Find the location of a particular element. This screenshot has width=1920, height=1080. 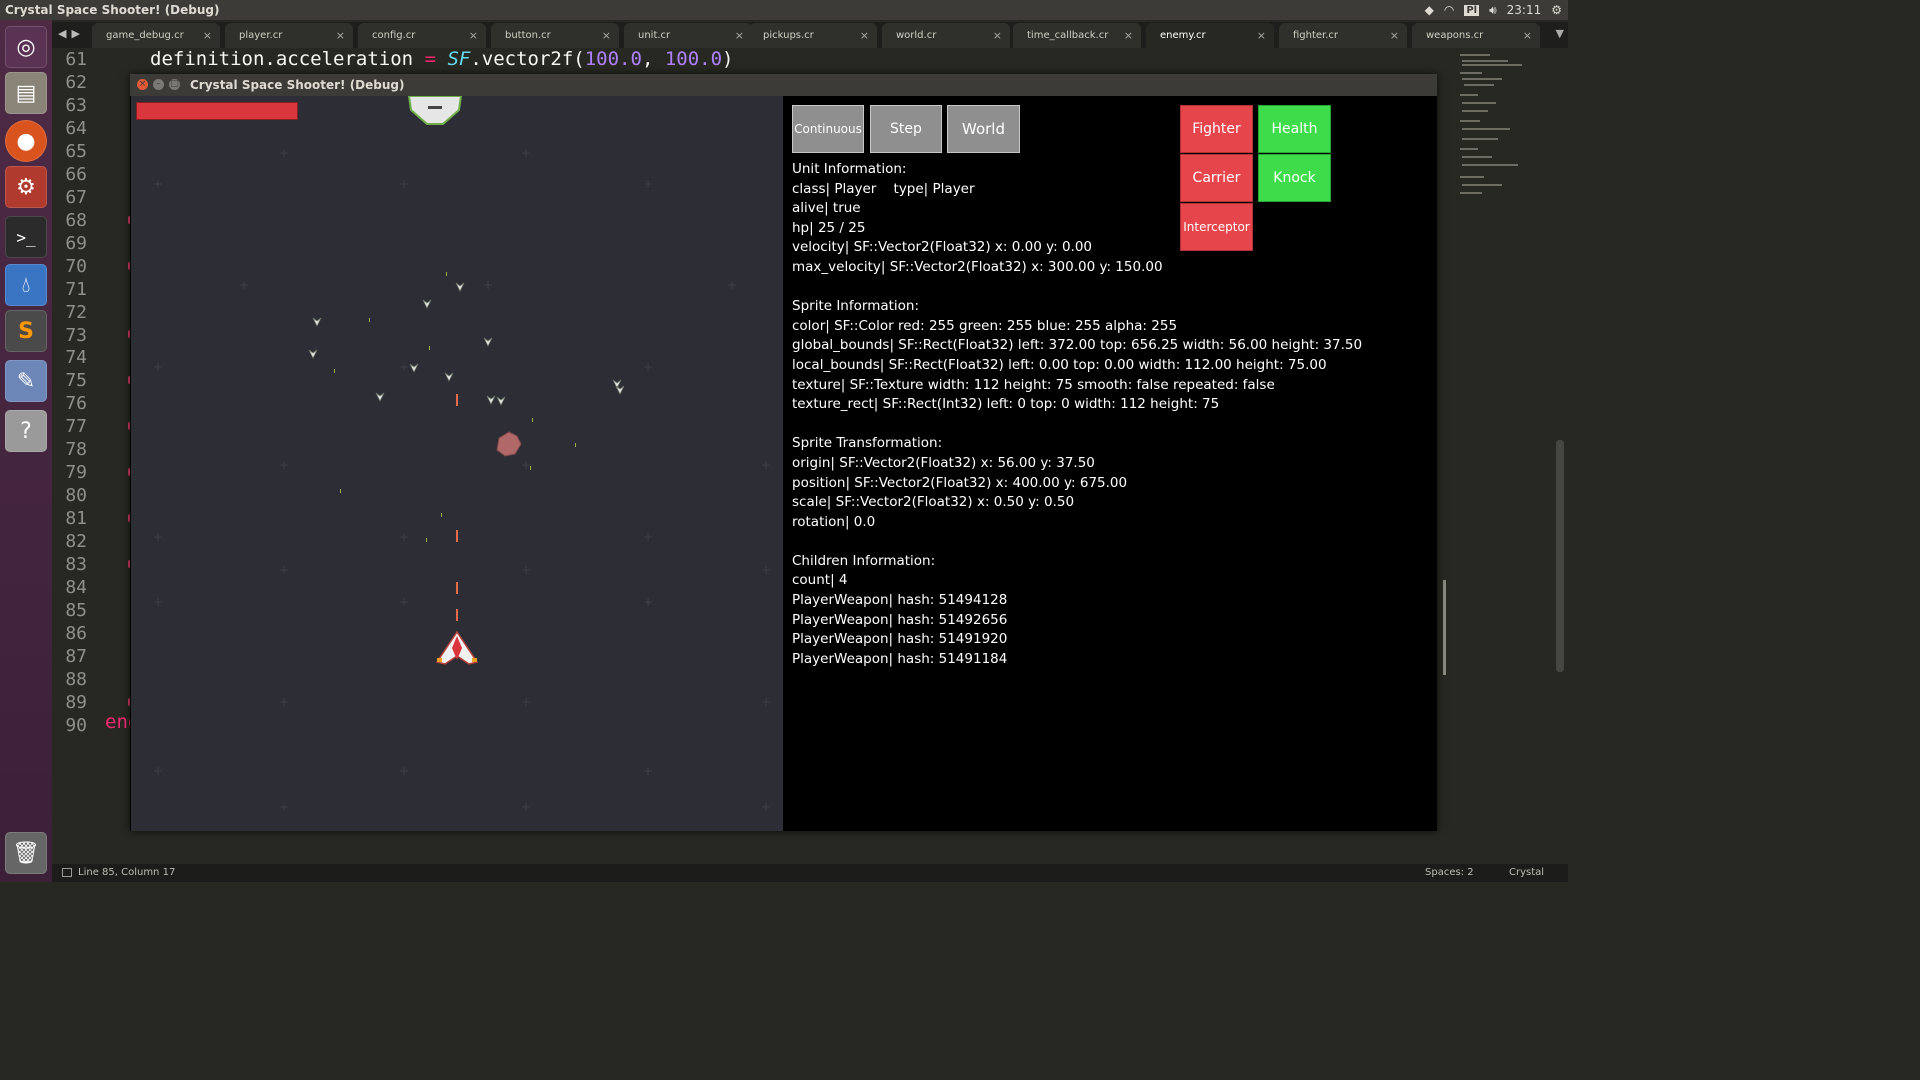

boss-enemy-ship is located at coordinates (435, 110).